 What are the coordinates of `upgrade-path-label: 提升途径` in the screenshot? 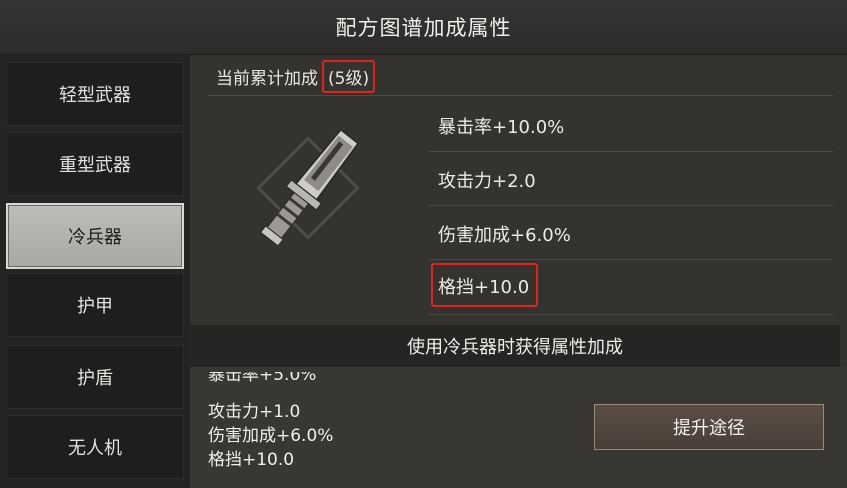 It's located at (709, 428).